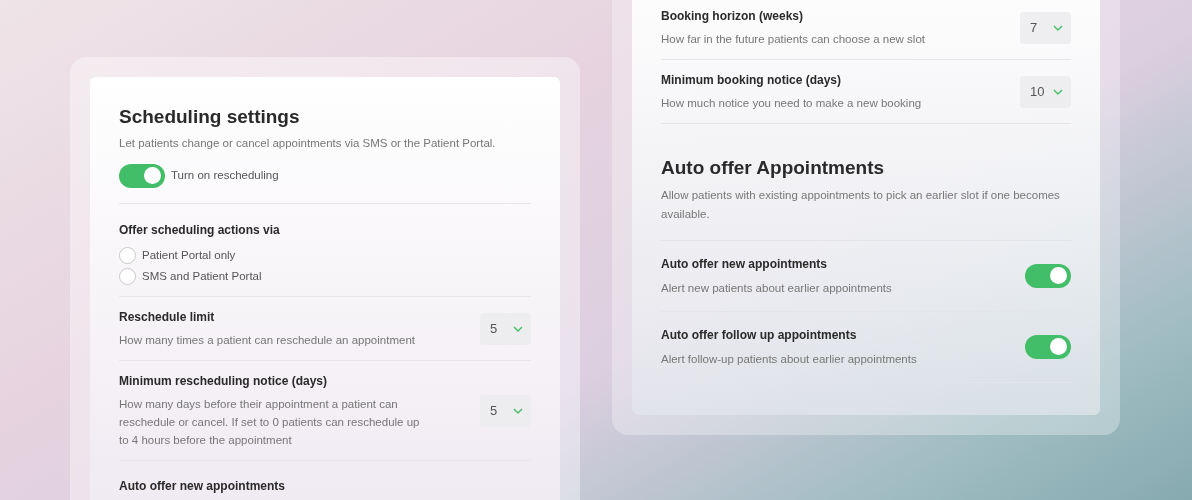 This screenshot has width=1192, height=500. I want to click on setting-description: Alert new patients about earlier appointments, so click(776, 288).